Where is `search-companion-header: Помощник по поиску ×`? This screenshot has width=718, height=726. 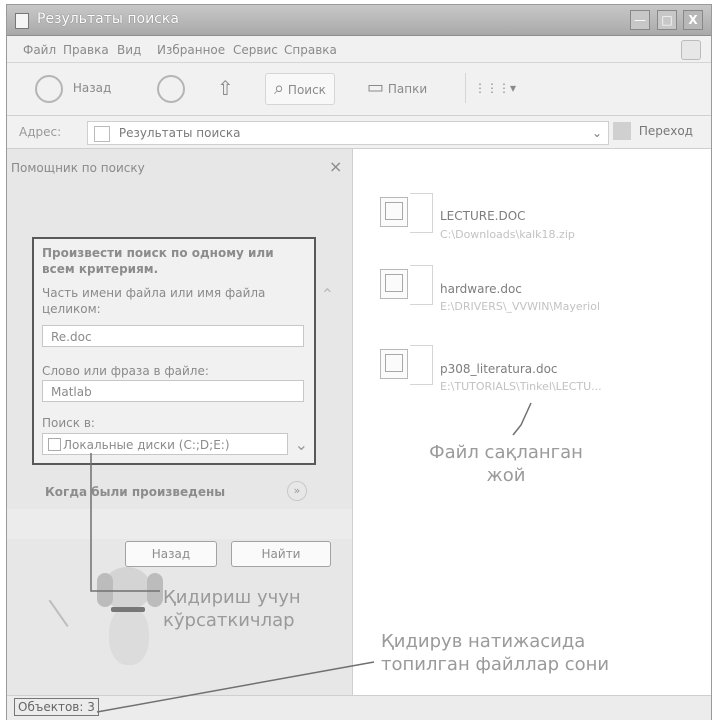 search-companion-header: Помощник по поиску × is located at coordinates (177, 166).